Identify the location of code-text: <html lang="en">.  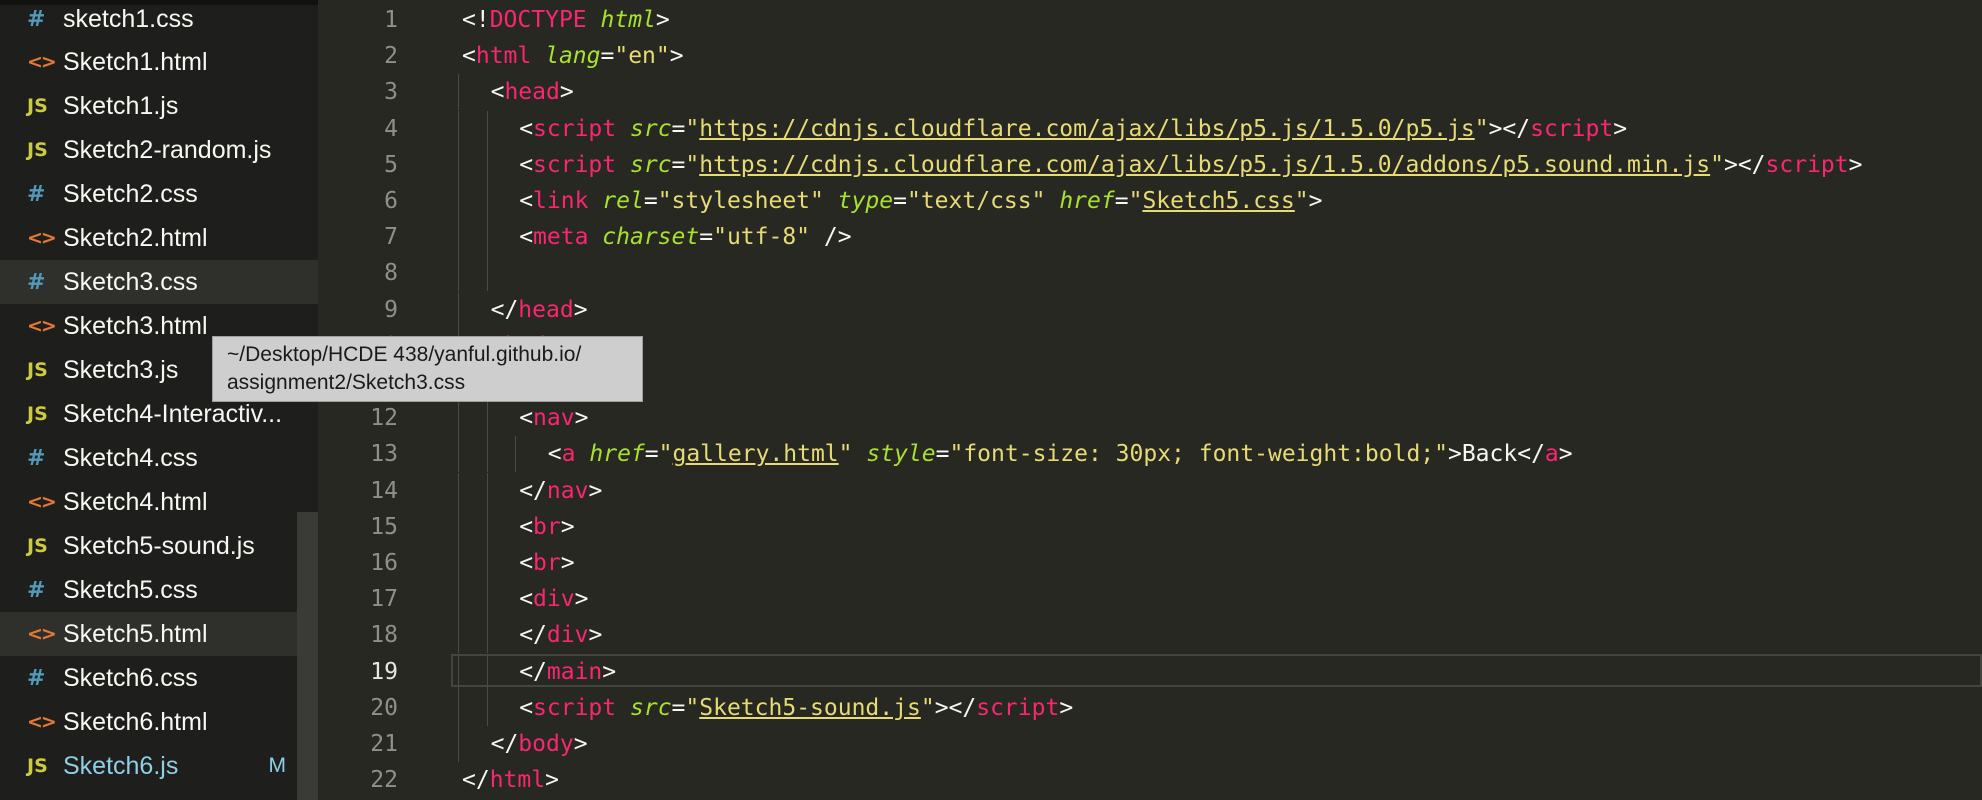
(573, 56).